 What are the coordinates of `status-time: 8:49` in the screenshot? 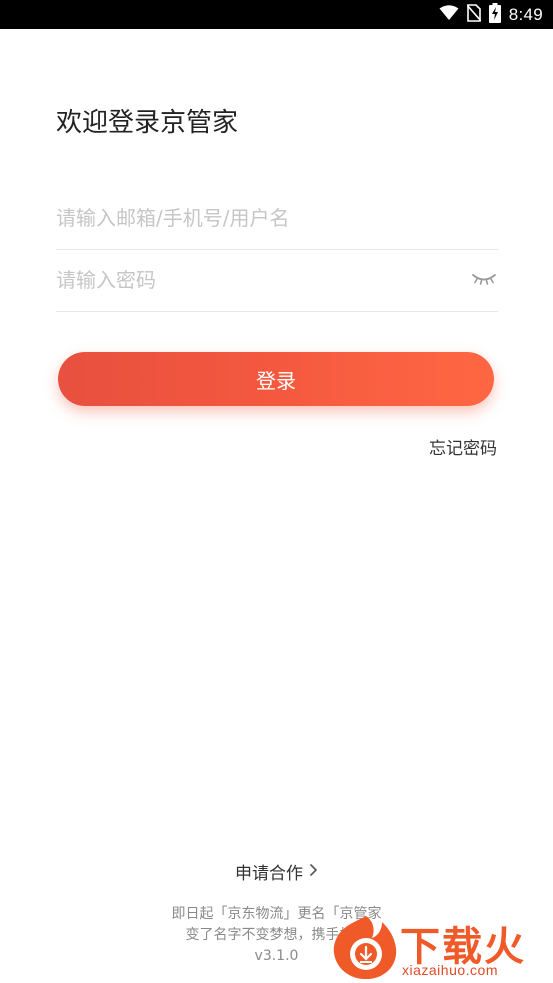 It's located at (525, 14).